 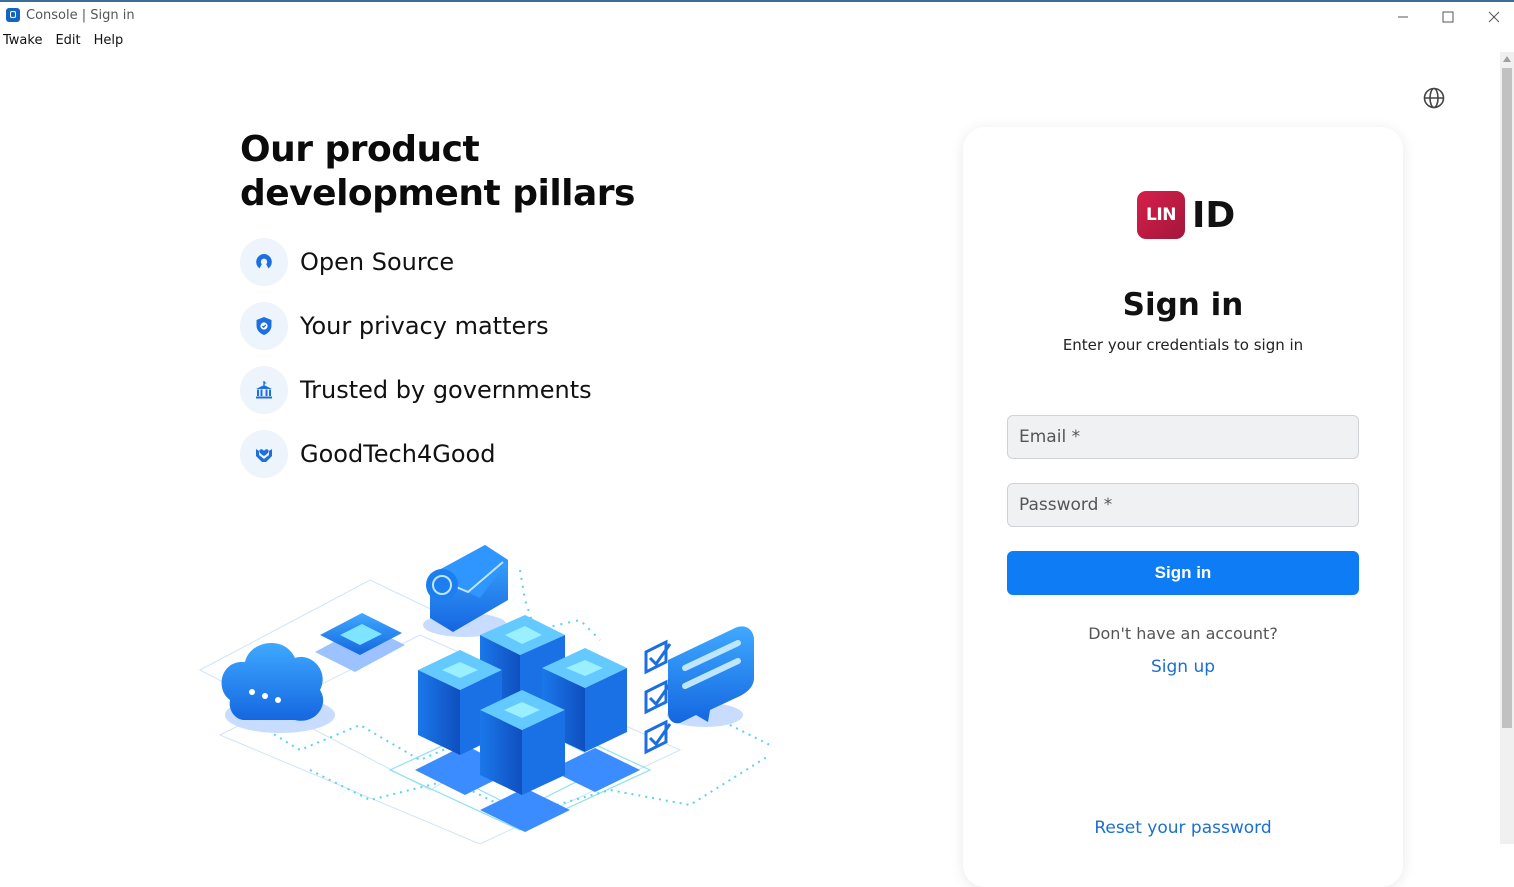 What do you see at coordinates (1507, 59) in the screenshot?
I see `scroll-up-arrow-icon` at bounding box center [1507, 59].